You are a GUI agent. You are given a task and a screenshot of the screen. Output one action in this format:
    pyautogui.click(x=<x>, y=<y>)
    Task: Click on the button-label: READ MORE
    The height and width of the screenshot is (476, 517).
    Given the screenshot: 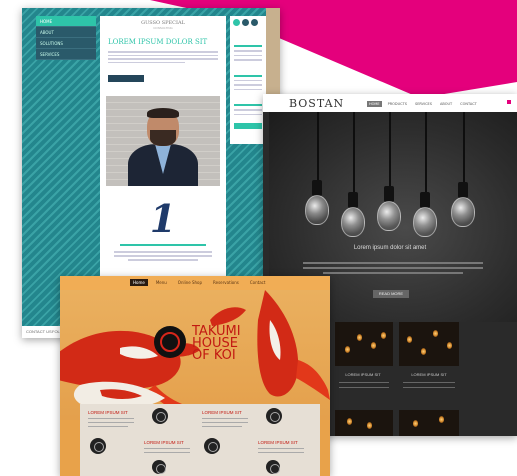 What is the action you would take?
    pyautogui.click(x=391, y=293)
    